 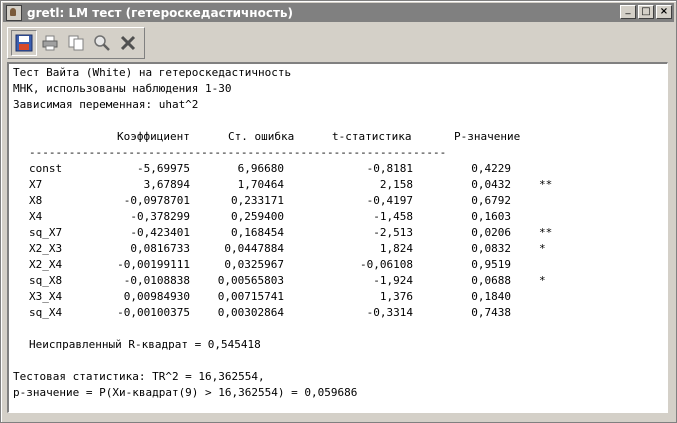 What do you see at coordinates (396, 184) in the screenshot?
I see `row-t-stat: 2,158` at bounding box center [396, 184].